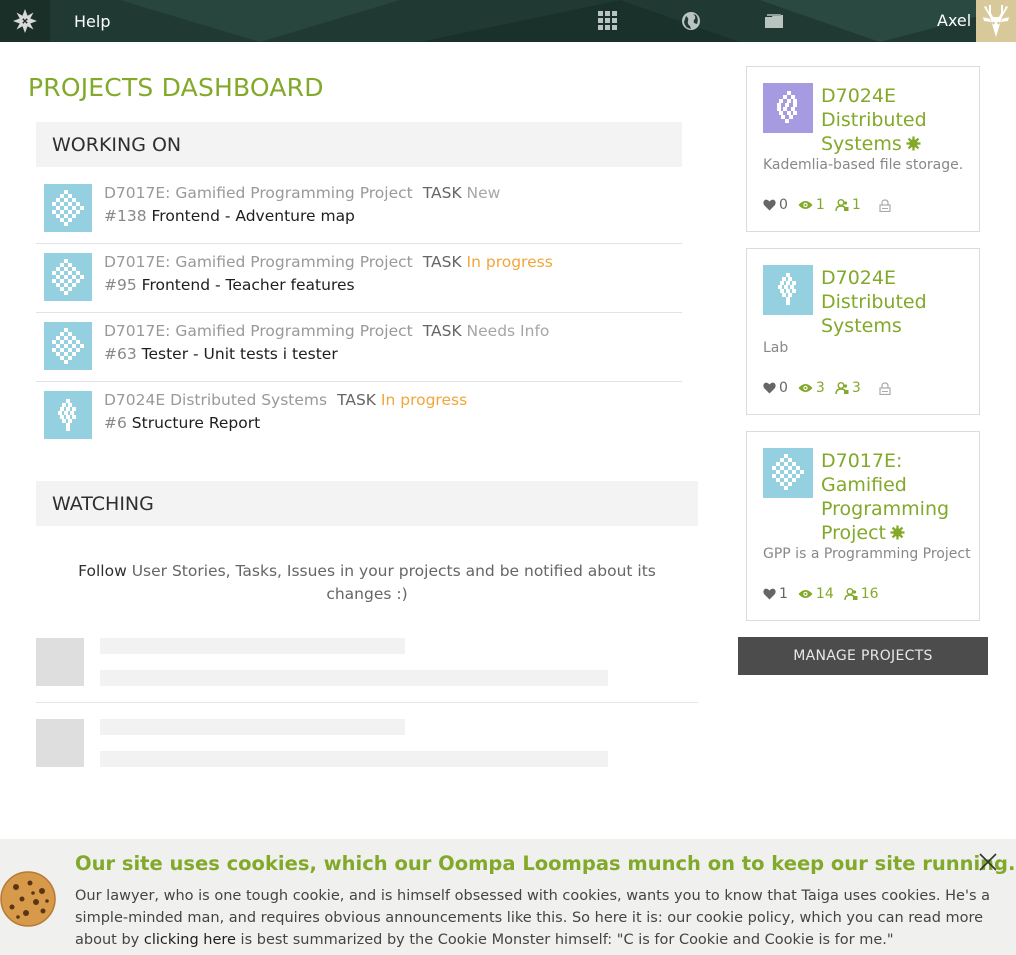  What do you see at coordinates (820, 205) in the screenshot?
I see `watchers-count: 1` at bounding box center [820, 205].